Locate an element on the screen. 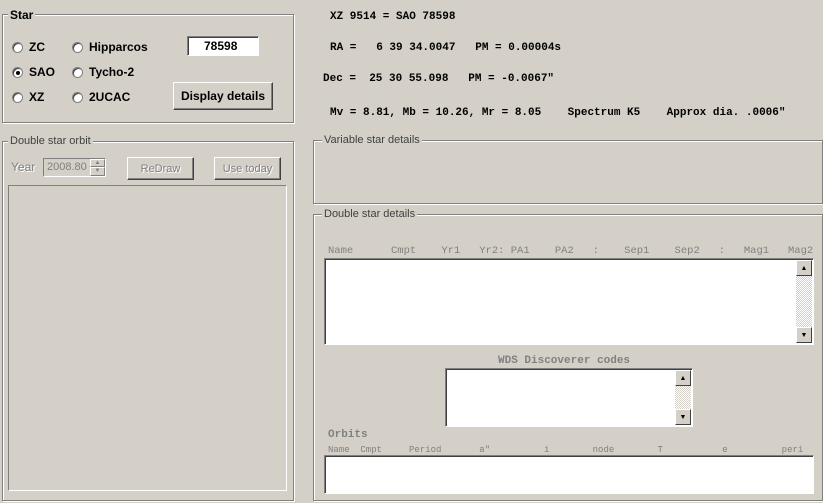 The width and height of the screenshot is (823, 503). radio-zc-indicator is located at coordinates (17, 47).